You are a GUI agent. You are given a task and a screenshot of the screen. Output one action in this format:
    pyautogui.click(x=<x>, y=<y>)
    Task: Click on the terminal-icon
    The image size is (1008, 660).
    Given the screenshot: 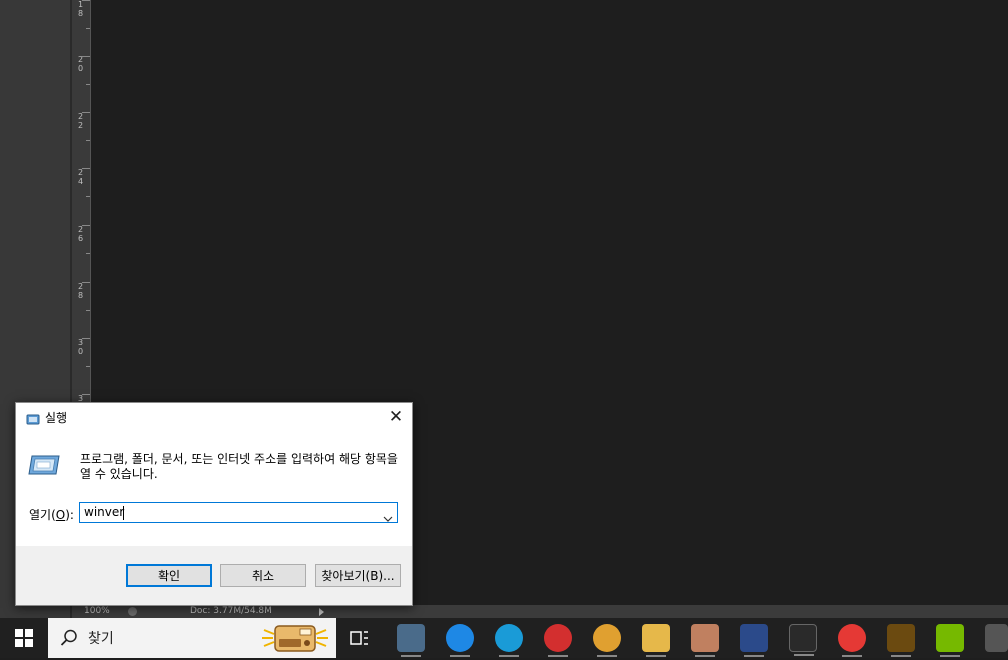 What is the action you would take?
    pyautogui.click(x=803, y=640)
    